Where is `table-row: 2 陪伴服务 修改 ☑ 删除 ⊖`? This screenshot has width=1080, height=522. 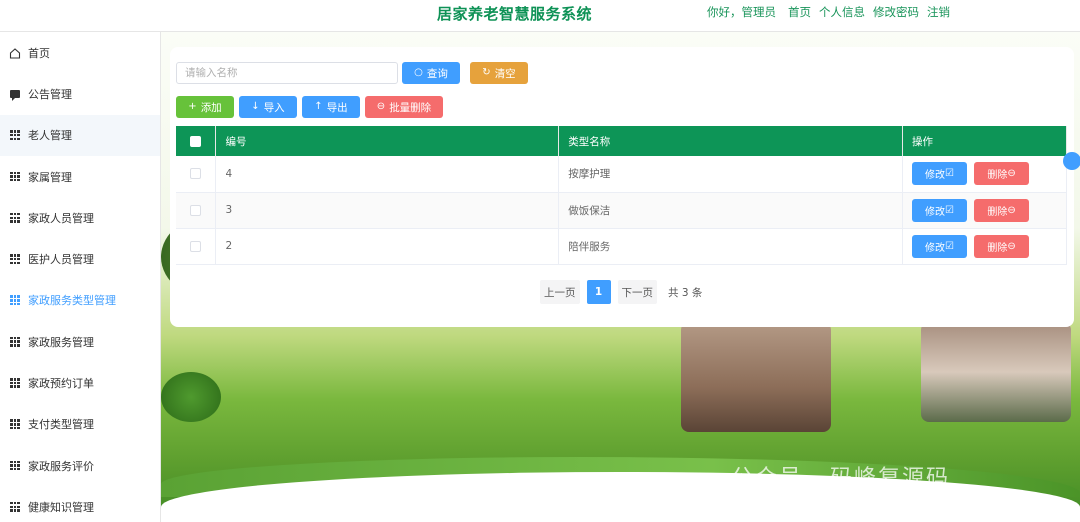 table-row: 2 陪伴服务 修改 ☑ 删除 ⊖ is located at coordinates (621, 246).